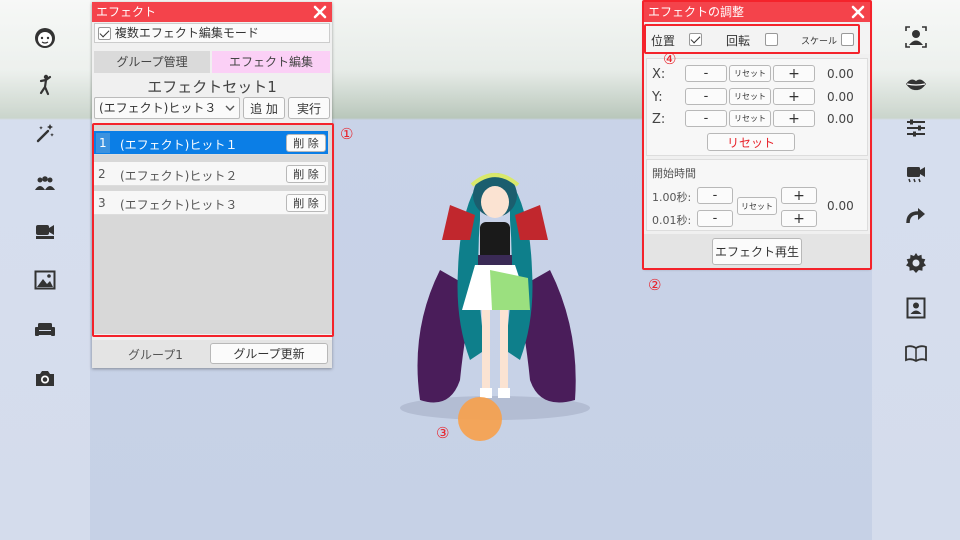 This screenshot has height=540, width=960. What do you see at coordinates (799, 195) in the screenshot?
I see `time-1-plus-button: +` at bounding box center [799, 195].